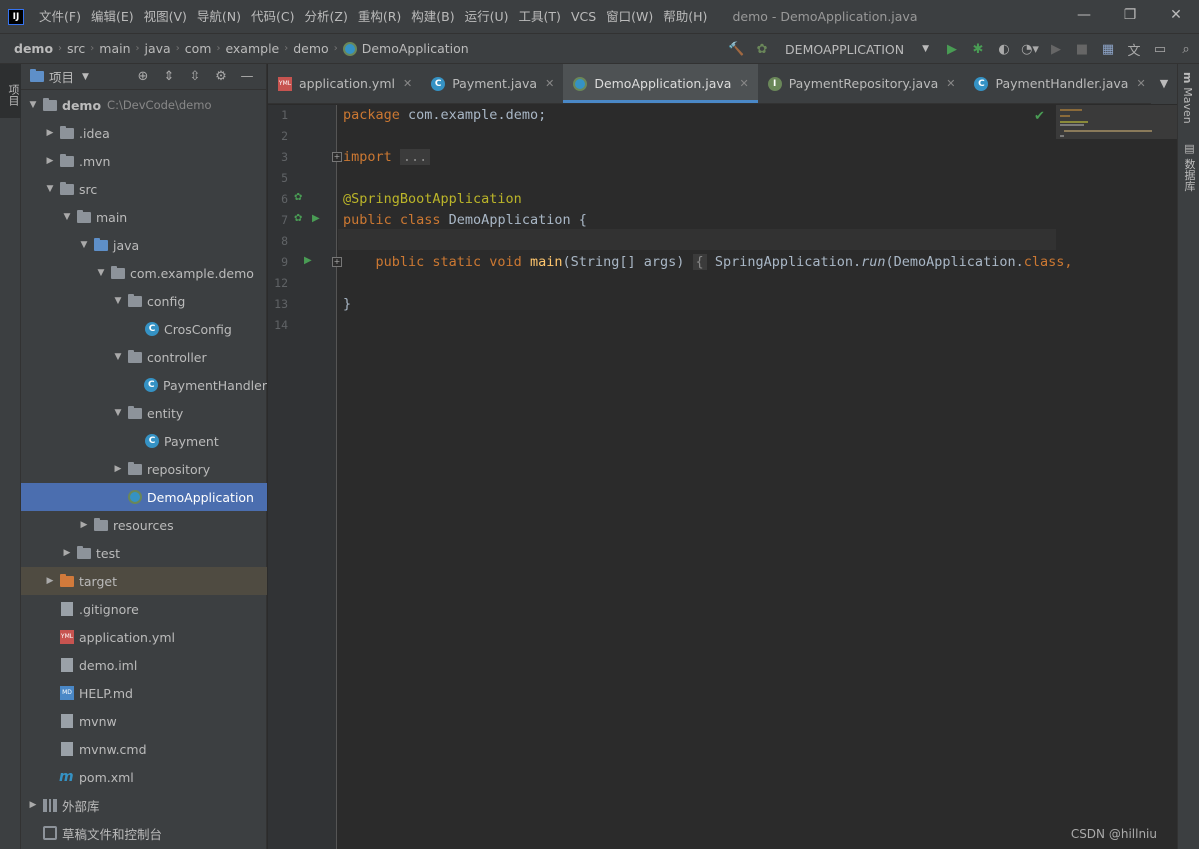 The width and height of the screenshot is (1199, 849). What do you see at coordinates (10, 91) in the screenshot?
I see `project-tool-tab: 项目` at bounding box center [10, 91].